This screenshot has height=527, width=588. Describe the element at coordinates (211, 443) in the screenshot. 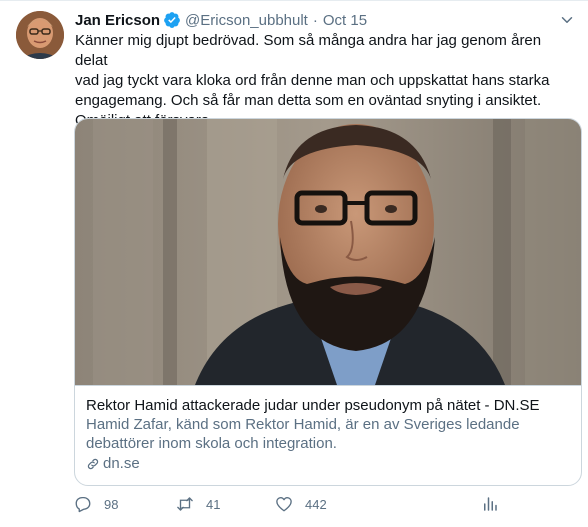

I see `card-description-line: debattörer inom skola och integration.` at that location.